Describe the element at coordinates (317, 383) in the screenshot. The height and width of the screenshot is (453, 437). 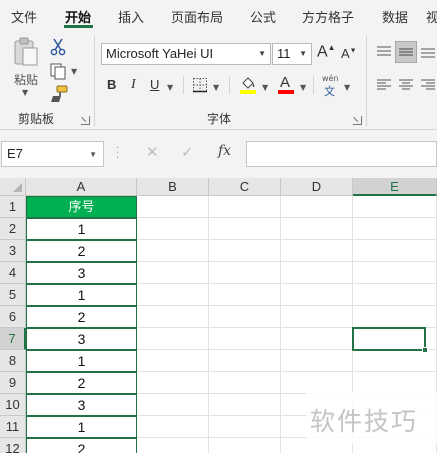
I see `cell-d9` at that location.